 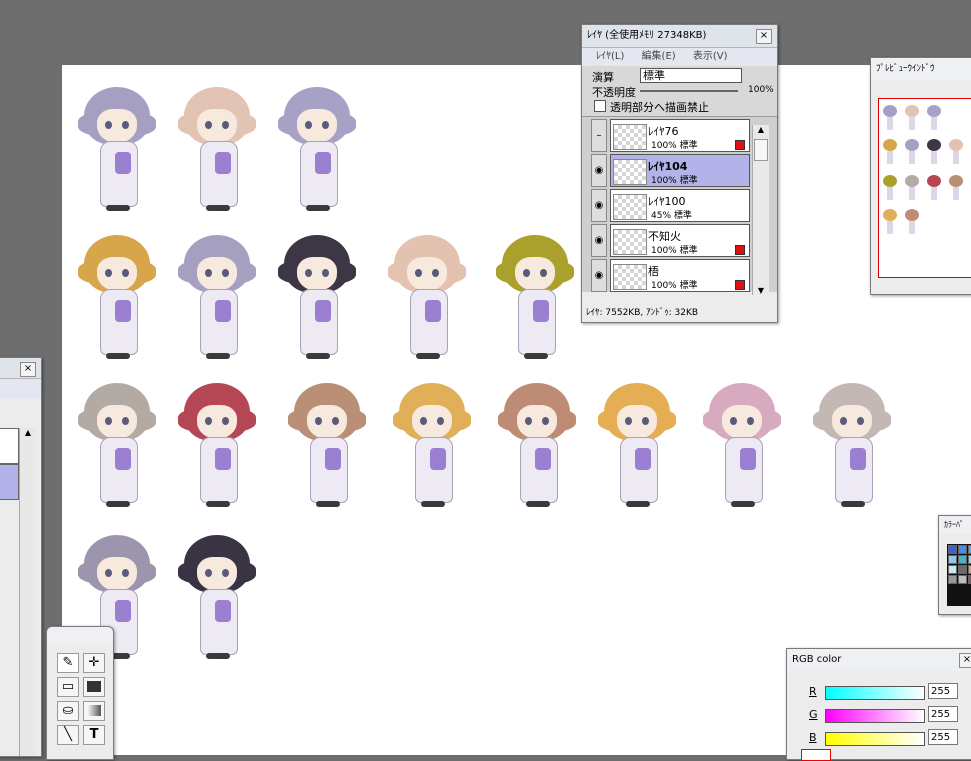 What do you see at coordinates (9, 446) in the screenshot?
I see `left-panel-list` at bounding box center [9, 446].